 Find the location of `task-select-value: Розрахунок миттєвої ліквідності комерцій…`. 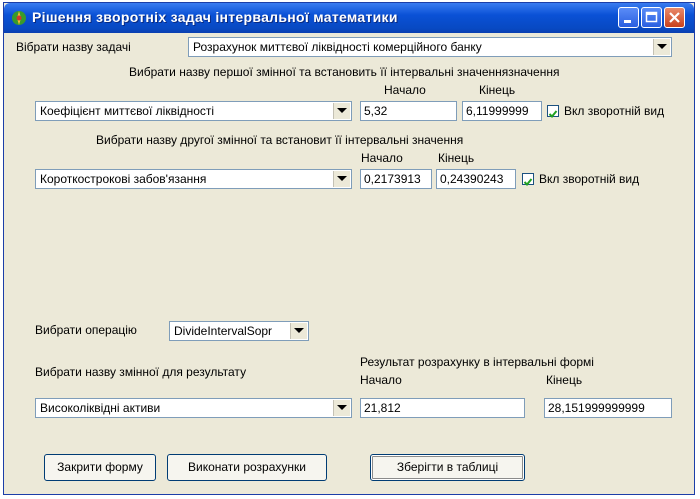

task-select-value: Розрахунок миттєвої ліквідності комерцій… is located at coordinates (337, 47).